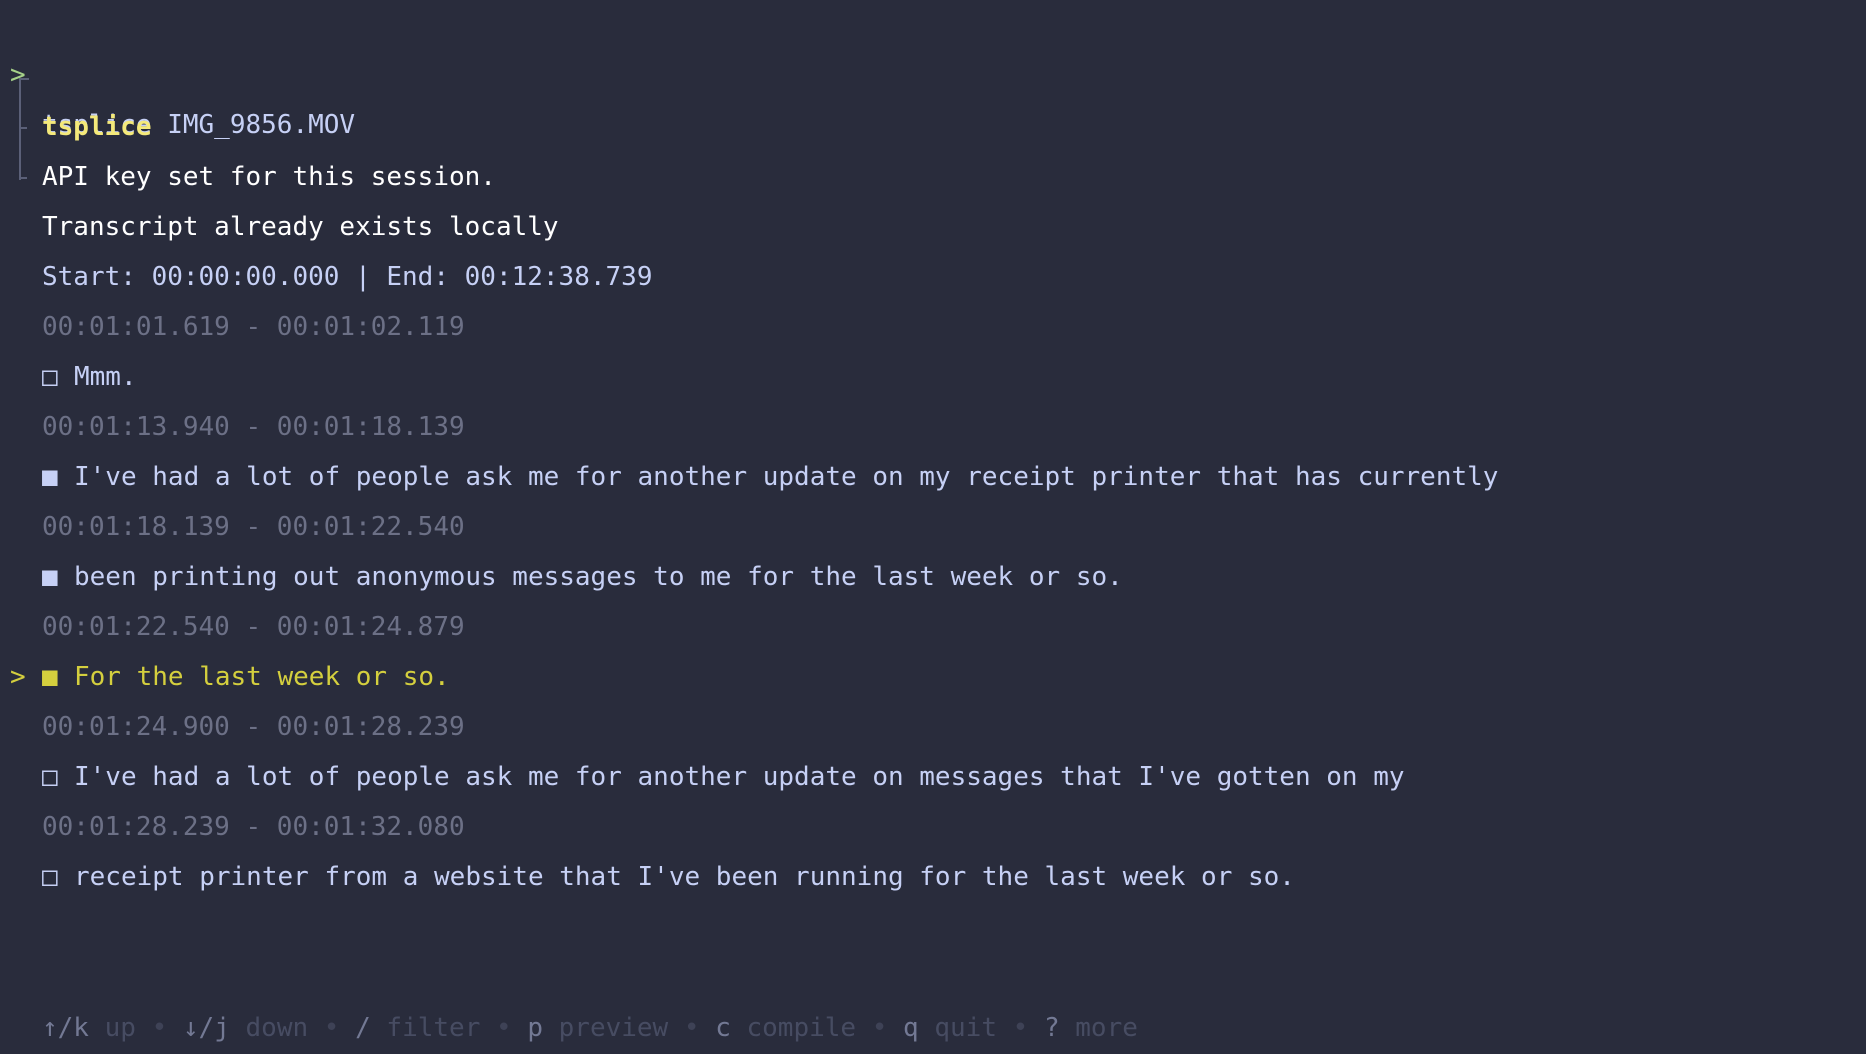 This screenshot has height=1054, width=1866. Describe the element at coordinates (957, 1028) in the screenshot. I see `help-description: quit` at that location.